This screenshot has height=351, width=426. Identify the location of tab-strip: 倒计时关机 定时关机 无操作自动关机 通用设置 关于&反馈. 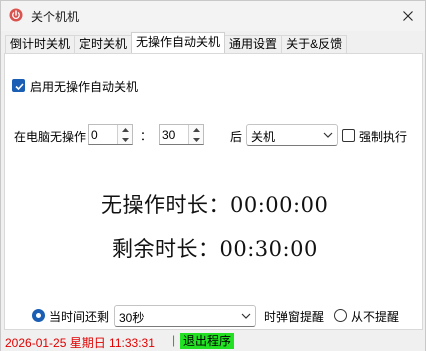
(176, 42).